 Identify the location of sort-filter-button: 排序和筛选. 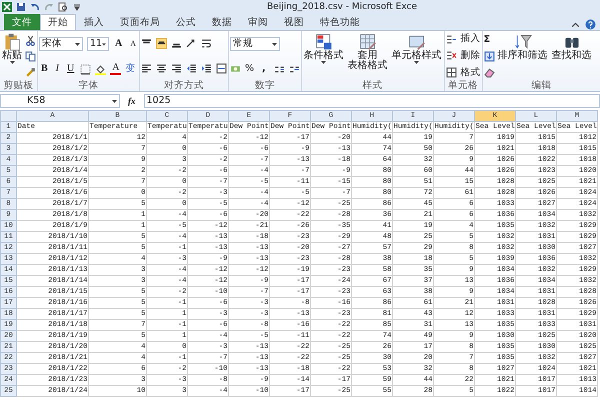
(522, 56).